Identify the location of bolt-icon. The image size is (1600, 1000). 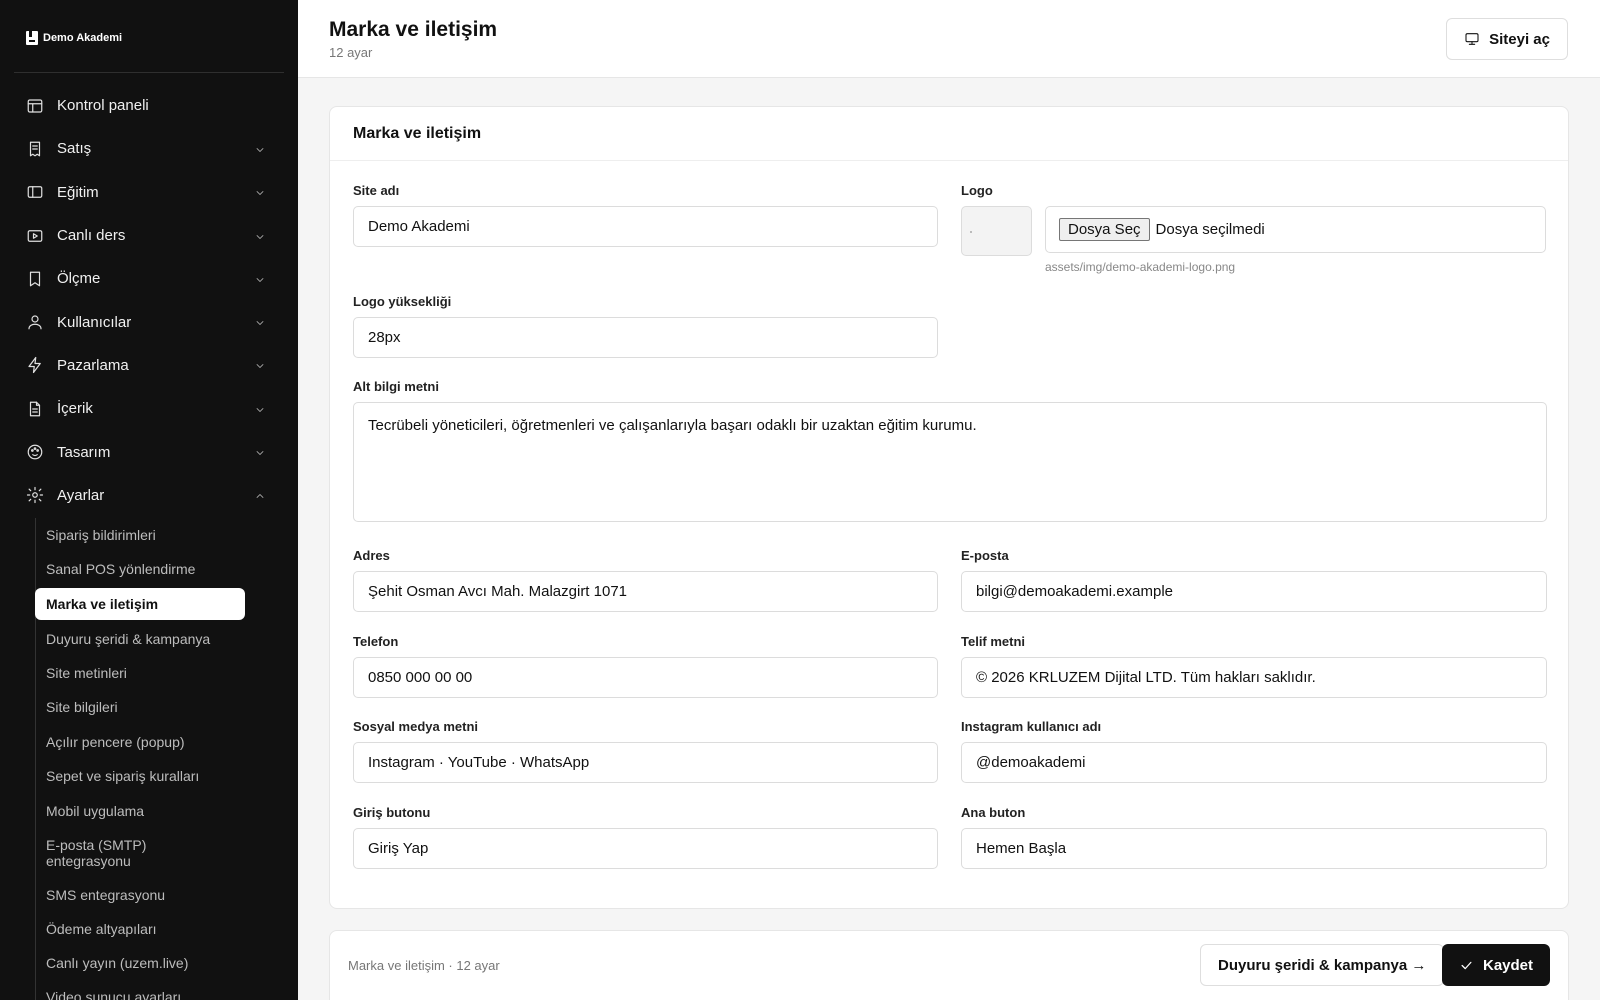
(35, 365).